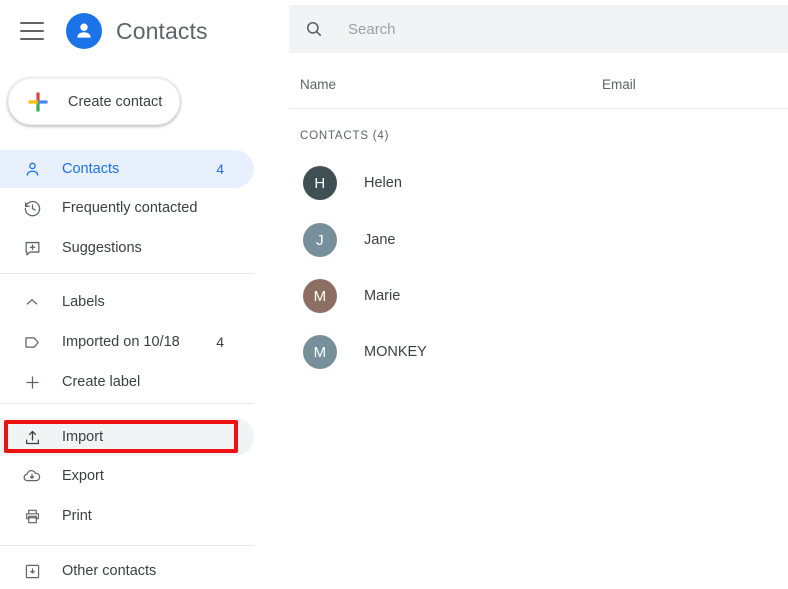 The image size is (788, 589). Describe the element at coordinates (32, 342) in the screenshot. I see `label-tag-icon` at that location.